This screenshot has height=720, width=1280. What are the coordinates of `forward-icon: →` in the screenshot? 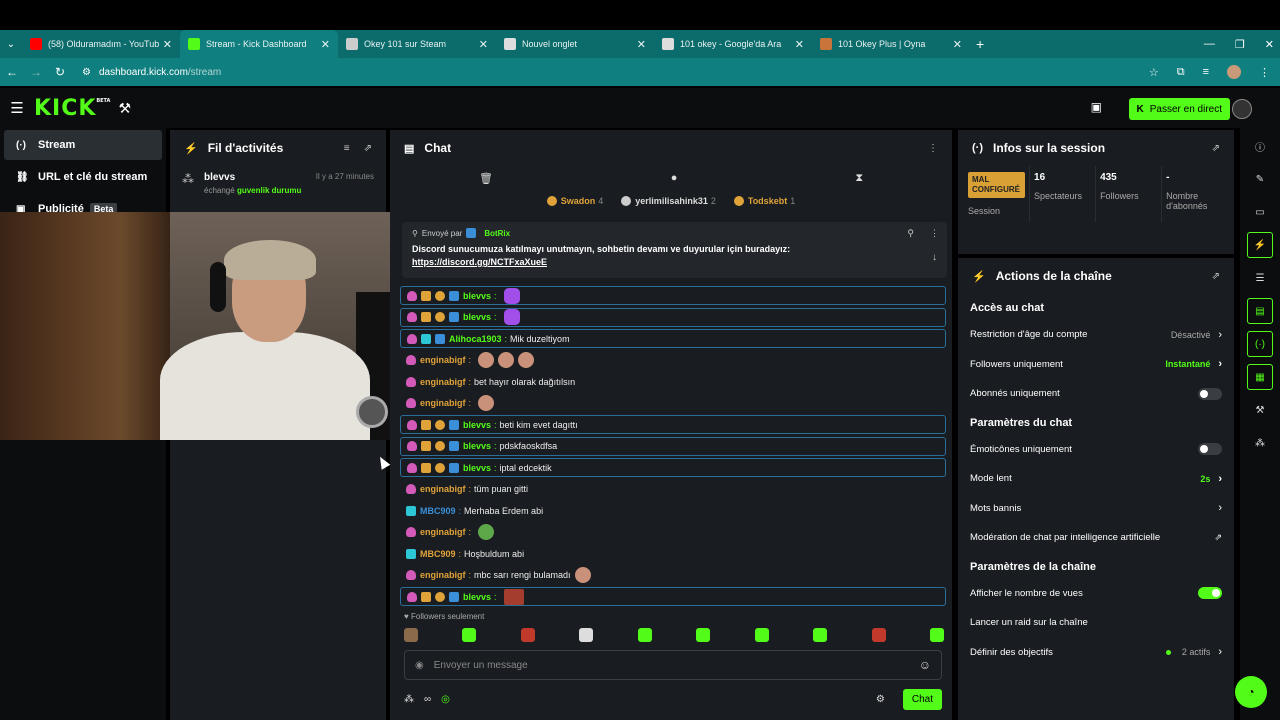 It's located at (36, 72).